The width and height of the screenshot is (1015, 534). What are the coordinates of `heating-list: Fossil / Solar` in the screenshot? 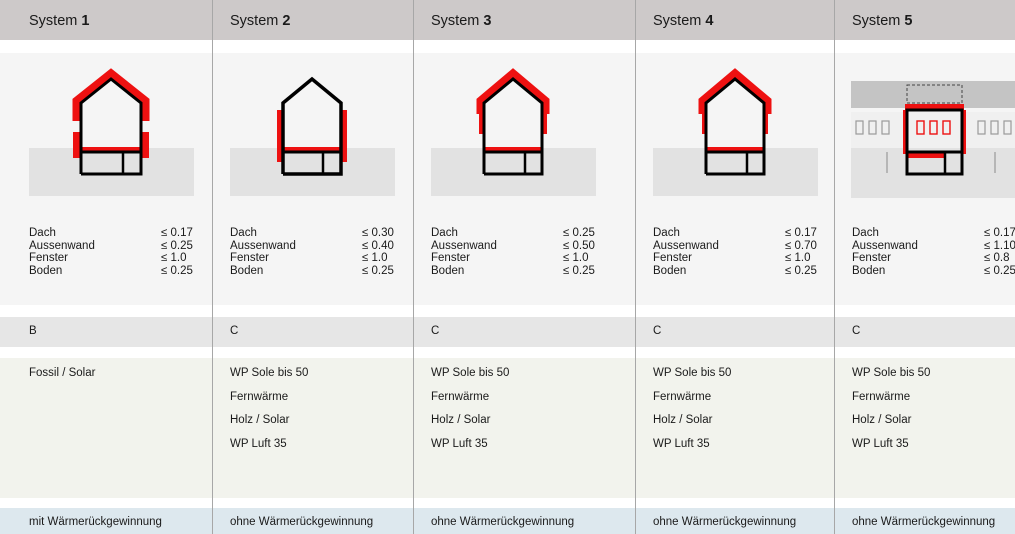 It's located at (62, 379).